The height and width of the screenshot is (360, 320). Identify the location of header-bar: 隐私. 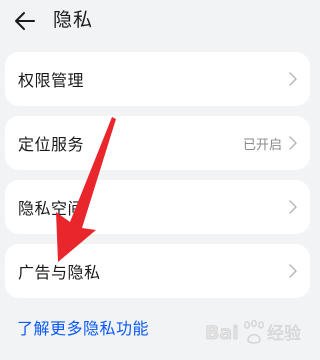
(159, 21).